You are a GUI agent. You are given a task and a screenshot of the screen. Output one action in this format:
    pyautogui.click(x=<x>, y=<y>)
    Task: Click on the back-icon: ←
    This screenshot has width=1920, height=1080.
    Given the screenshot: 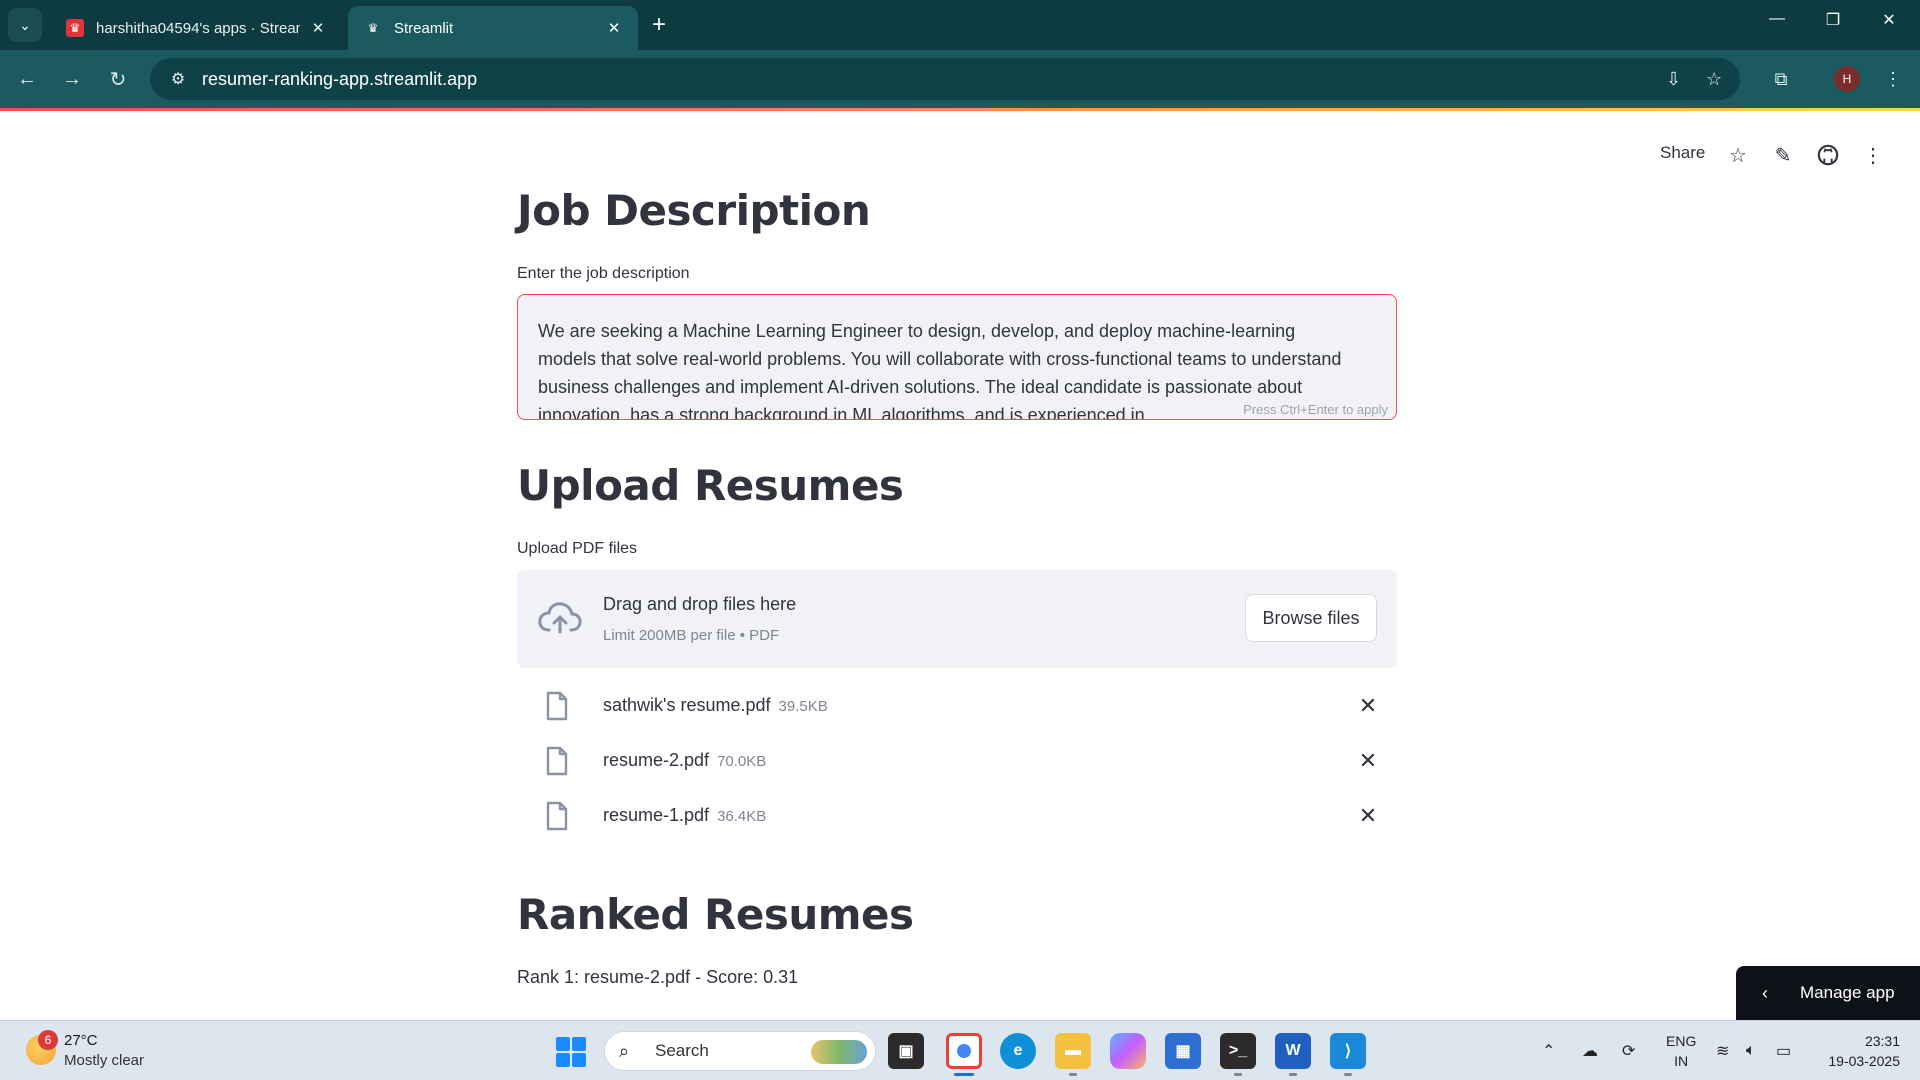 What is the action you would take?
    pyautogui.click(x=27, y=79)
    